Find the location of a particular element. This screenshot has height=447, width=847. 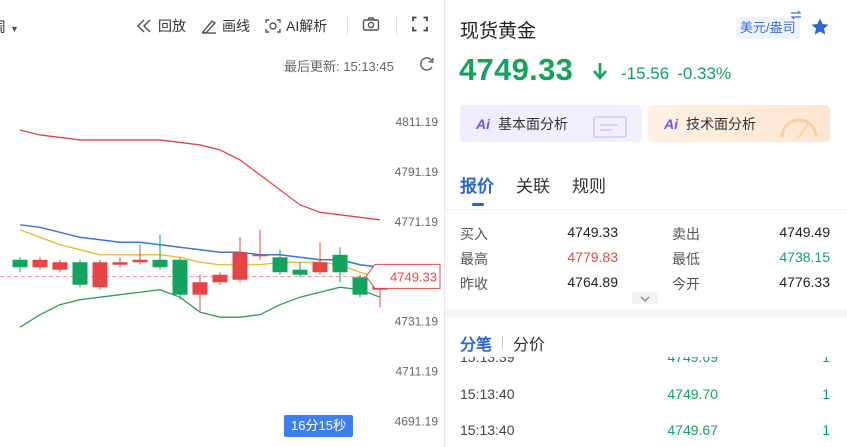

list-item: 15:13:39 4749.69 1 is located at coordinates (645, 363).